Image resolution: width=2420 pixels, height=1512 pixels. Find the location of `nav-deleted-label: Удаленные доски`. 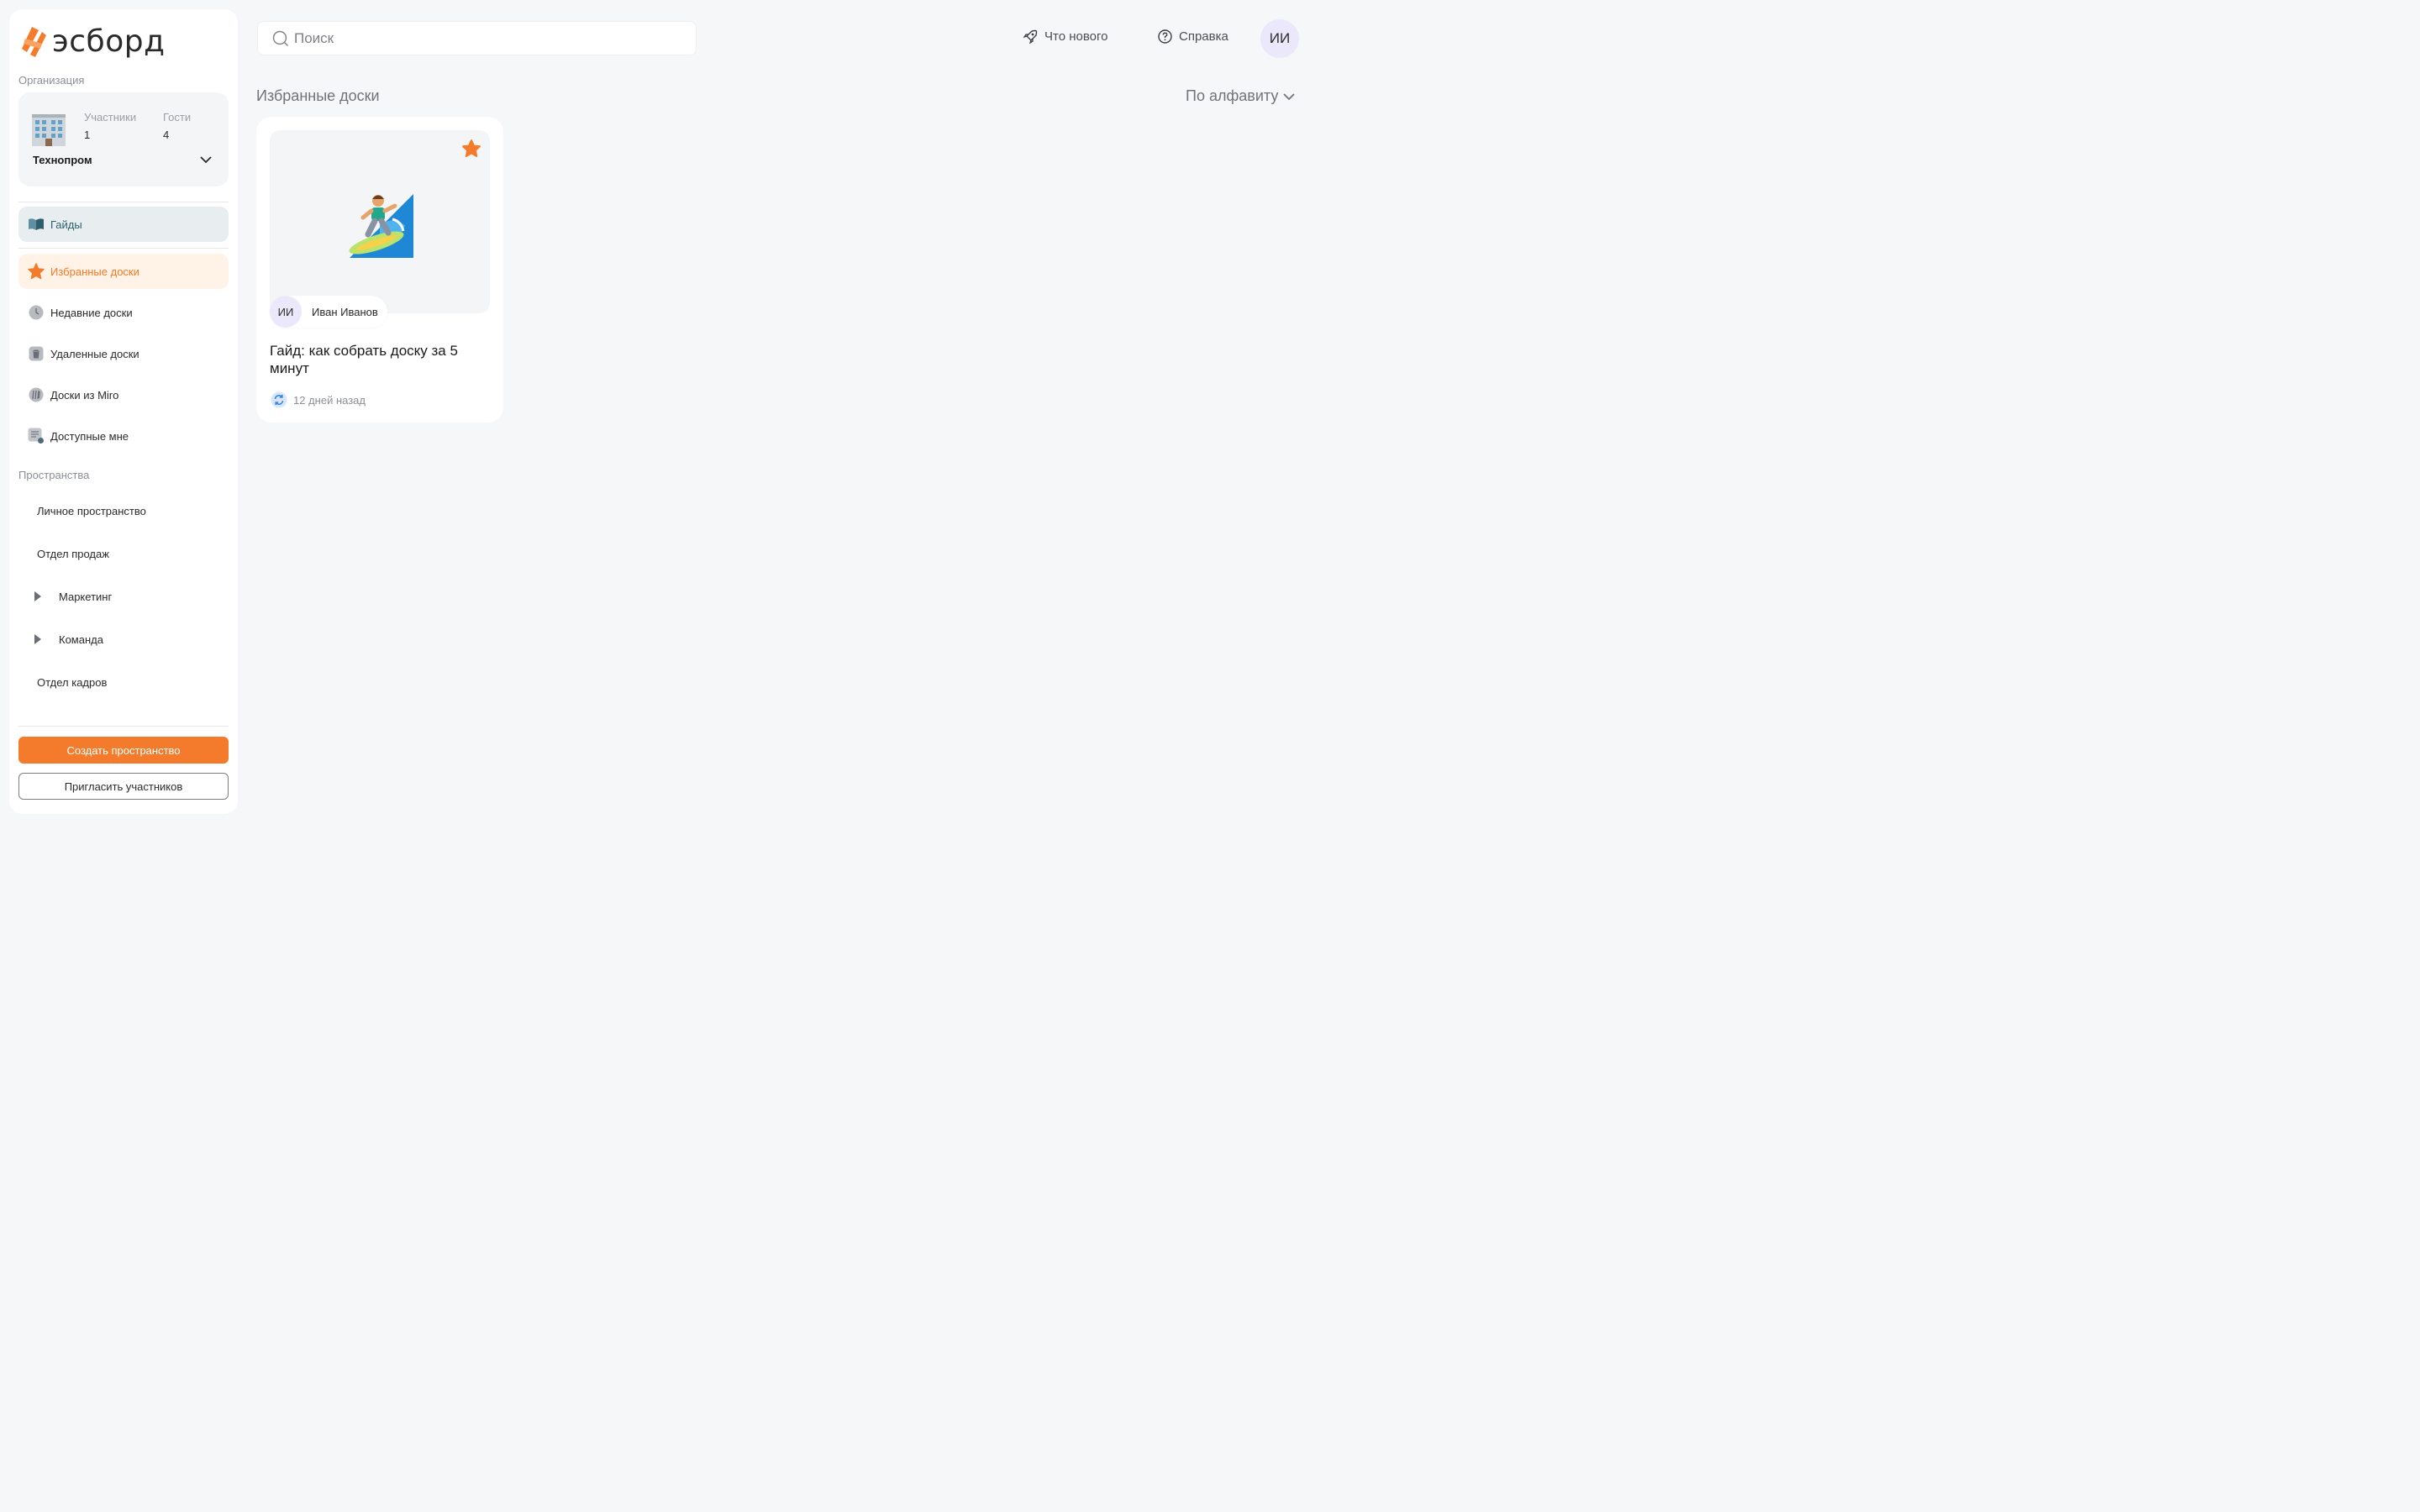

nav-deleted-label: Удаленные доски is located at coordinates (94, 353).